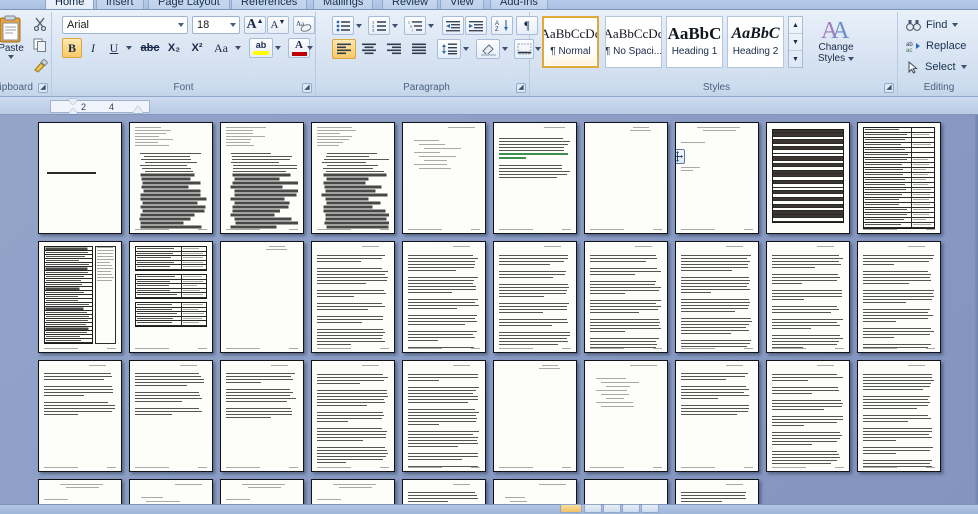 This screenshot has width=978, height=514. I want to click on font-name-combo: Arial, so click(125, 25).